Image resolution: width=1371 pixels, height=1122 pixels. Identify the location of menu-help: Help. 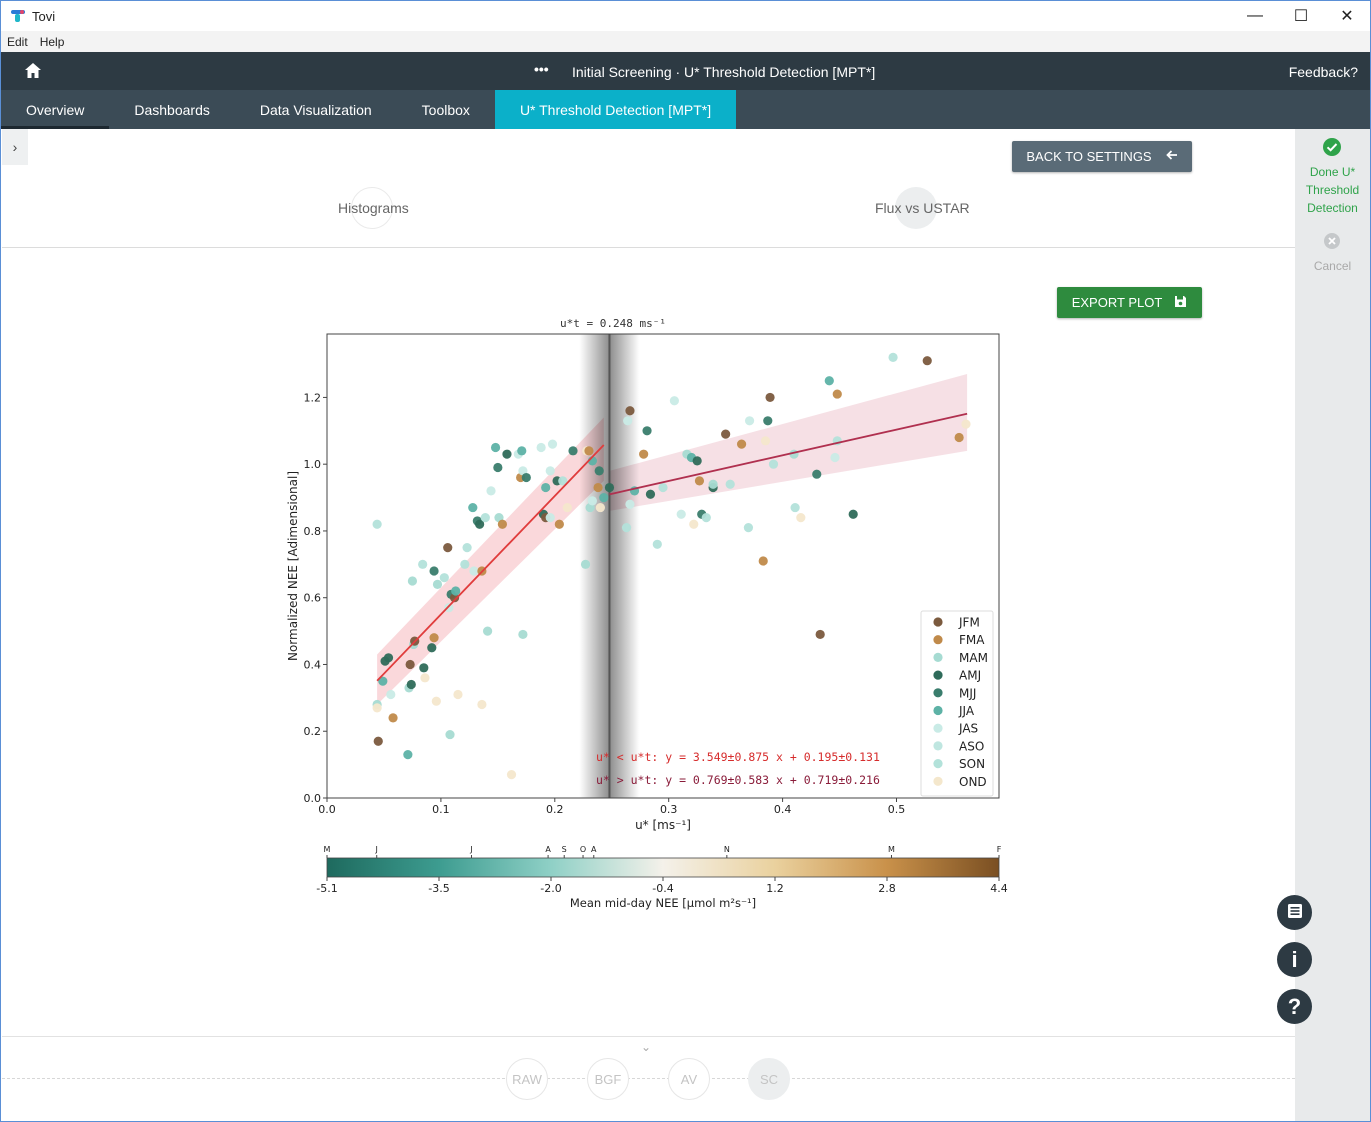
(52, 42).